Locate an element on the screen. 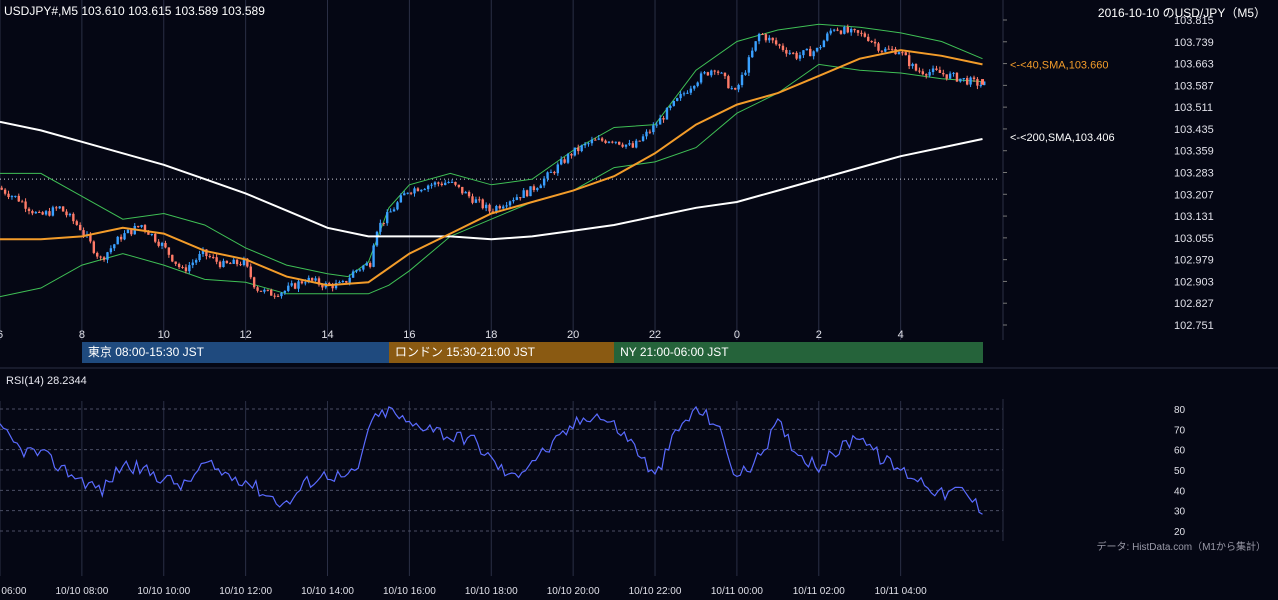 This screenshot has height=600, width=1278. sma40-label: <-<40,SMA,103.660 is located at coordinates (1059, 65).